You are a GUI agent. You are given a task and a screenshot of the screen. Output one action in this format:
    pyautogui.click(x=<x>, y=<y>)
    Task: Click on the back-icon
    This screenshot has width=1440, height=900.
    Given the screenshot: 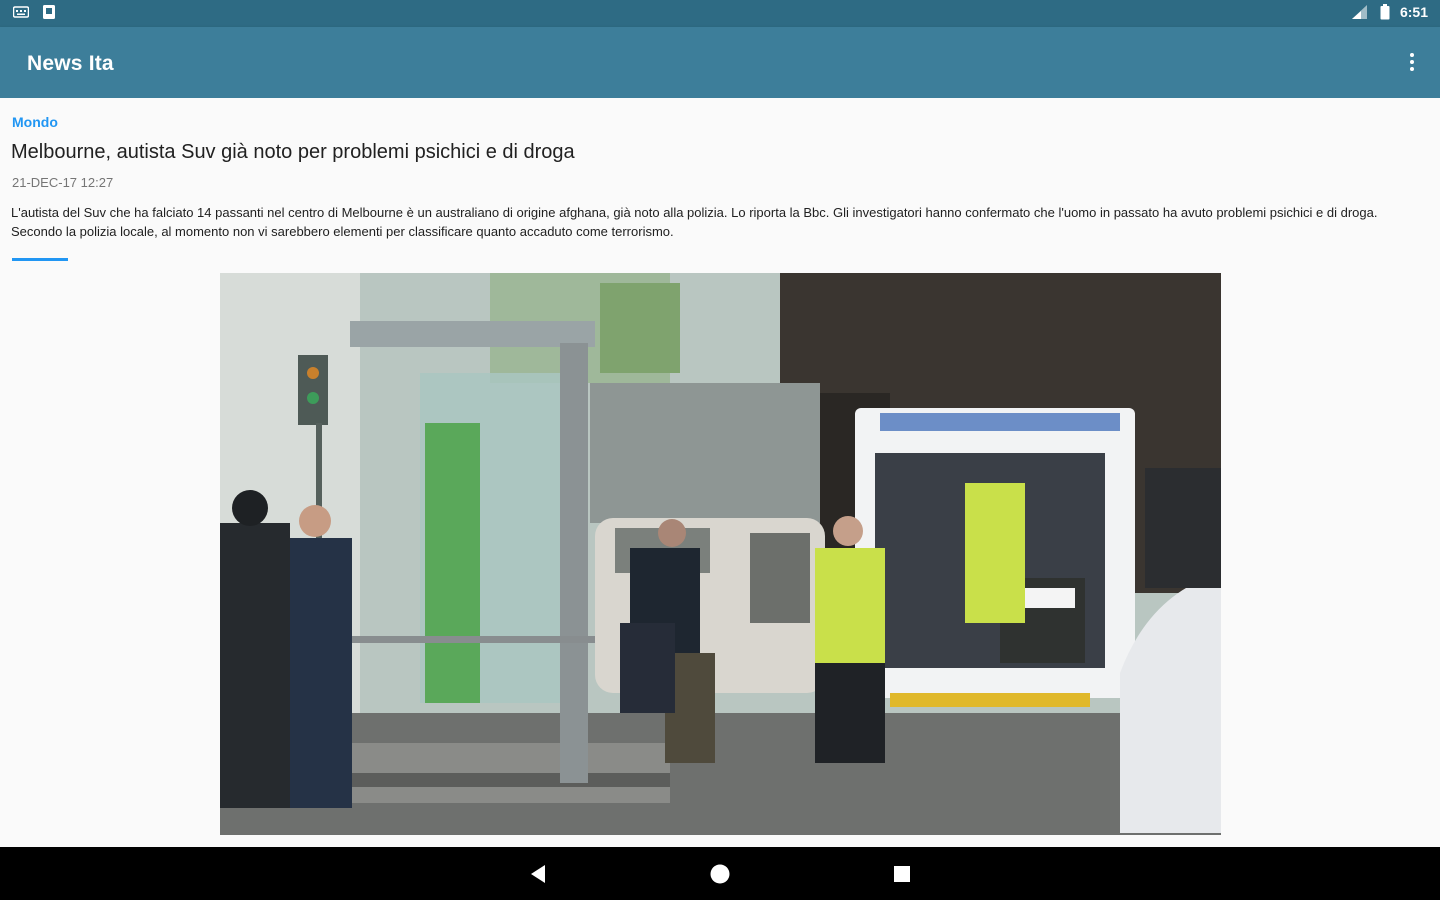 What is the action you would take?
    pyautogui.click(x=538, y=874)
    